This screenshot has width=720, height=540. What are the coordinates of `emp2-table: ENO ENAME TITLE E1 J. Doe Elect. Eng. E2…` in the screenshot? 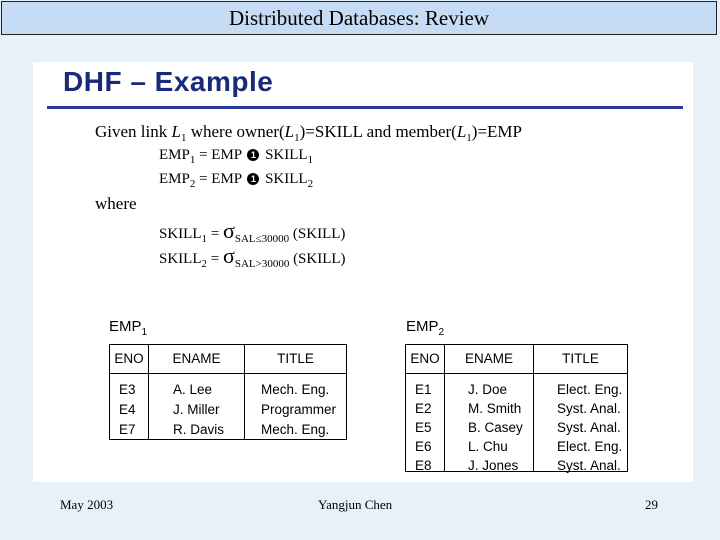 It's located at (516, 408).